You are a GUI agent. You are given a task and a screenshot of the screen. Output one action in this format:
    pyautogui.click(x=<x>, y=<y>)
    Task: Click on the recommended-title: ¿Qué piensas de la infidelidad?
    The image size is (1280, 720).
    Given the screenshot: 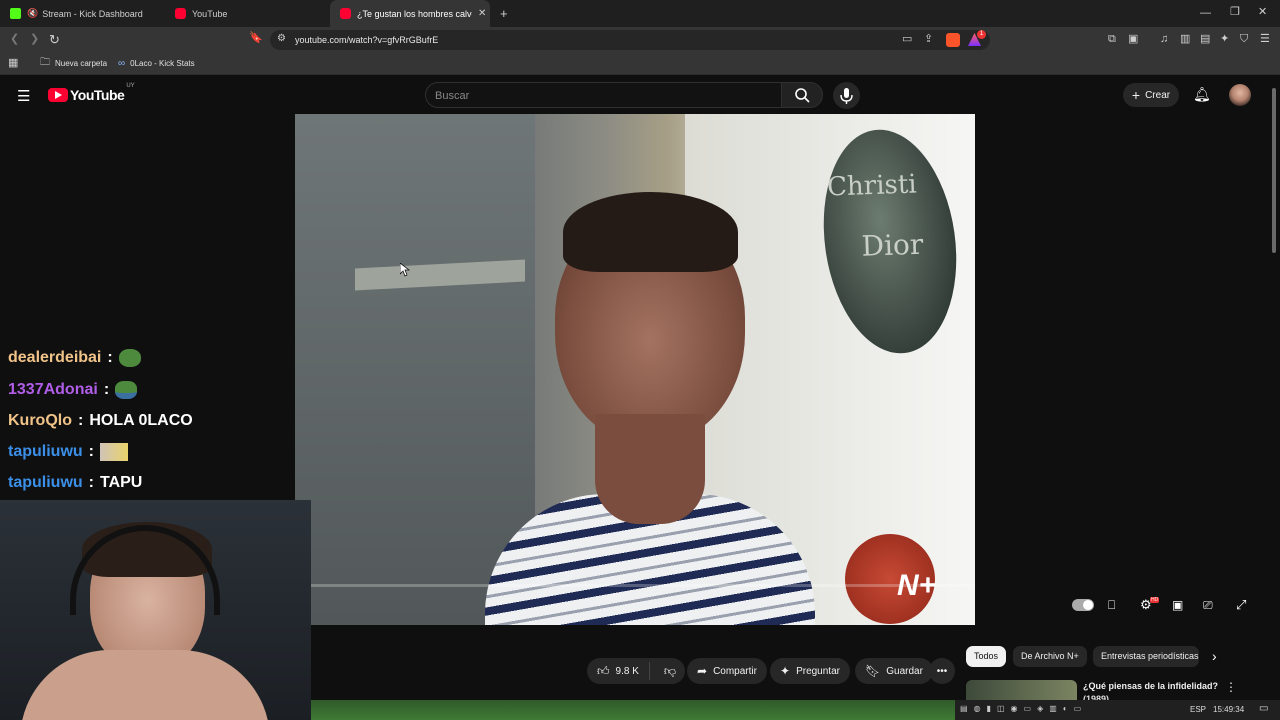 What is the action you would take?
    pyautogui.click(x=1150, y=686)
    